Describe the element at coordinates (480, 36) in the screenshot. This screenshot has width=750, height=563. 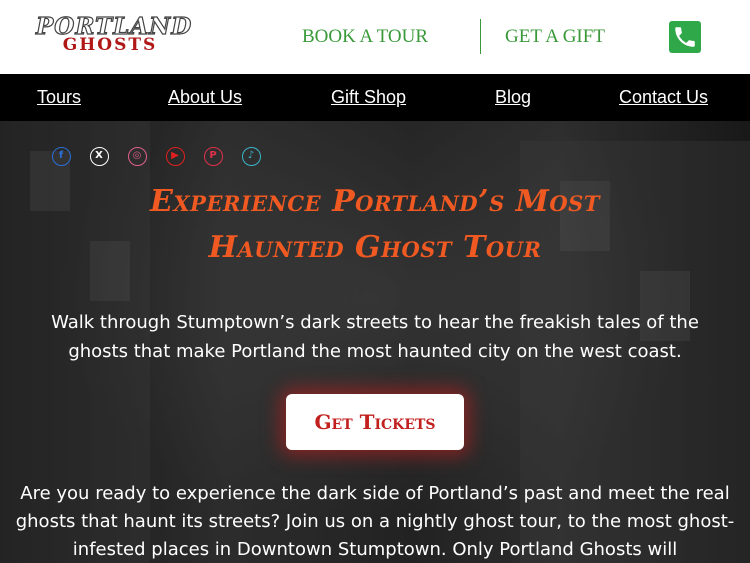
I see `header-divider` at that location.